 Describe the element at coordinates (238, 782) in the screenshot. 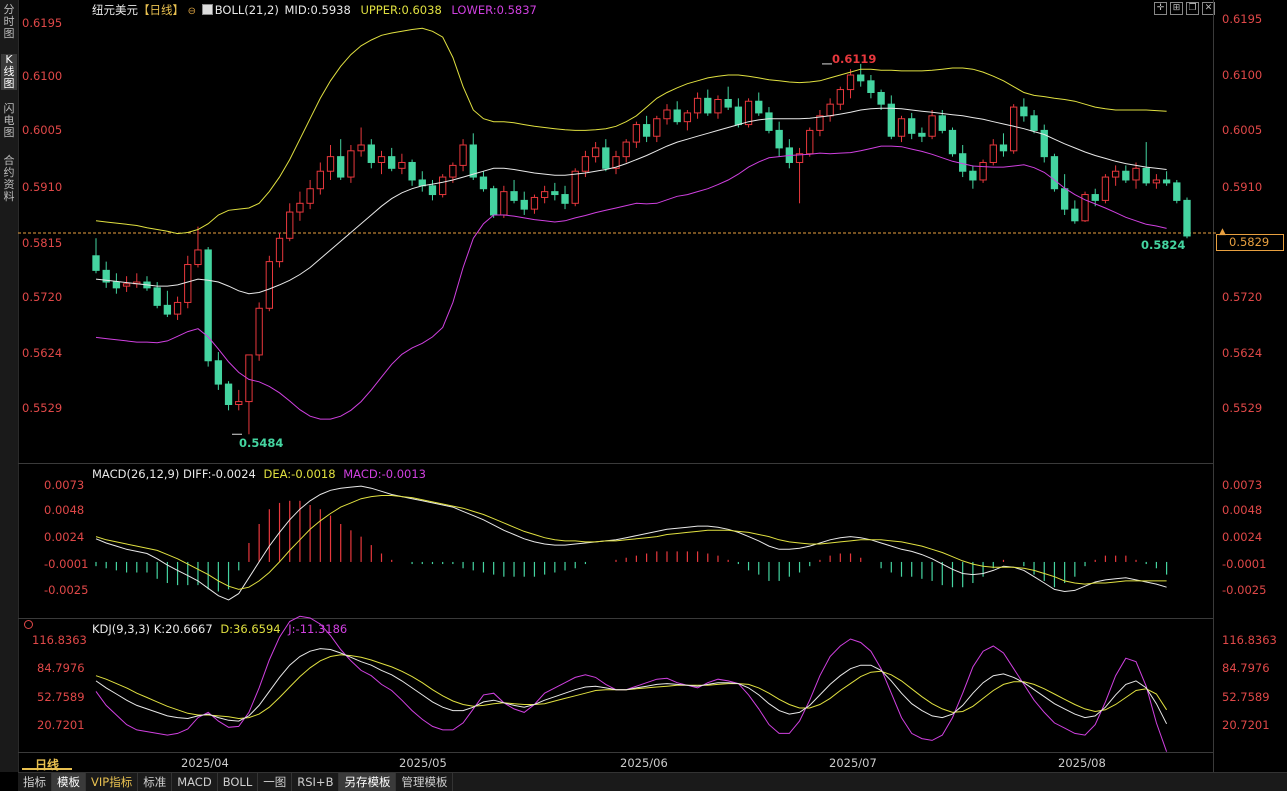

I see `tab-boll: BOLL` at that location.